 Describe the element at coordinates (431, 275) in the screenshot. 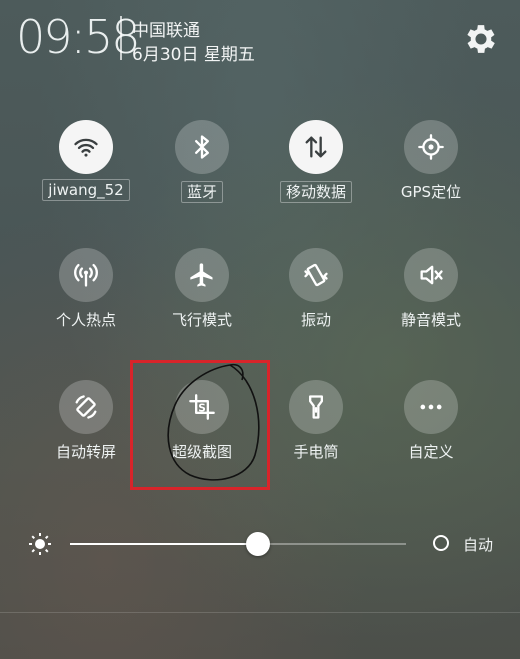

I see `mute-icon` at that location.